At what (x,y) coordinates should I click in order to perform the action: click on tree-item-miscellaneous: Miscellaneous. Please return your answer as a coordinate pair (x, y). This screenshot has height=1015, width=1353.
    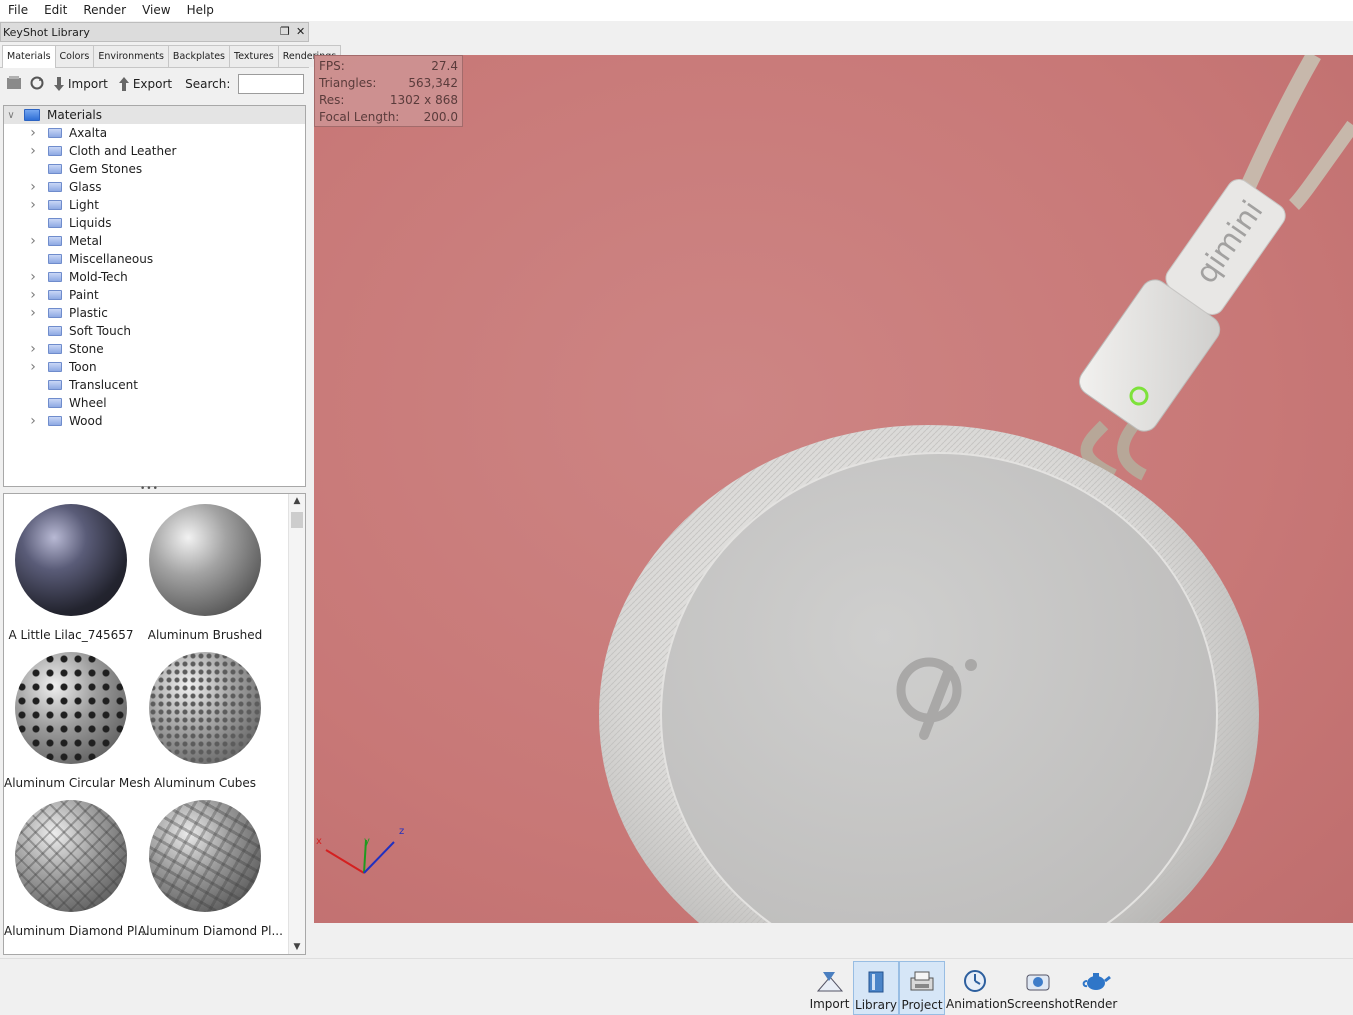
    Looking at the image, I should click on (154, 259).